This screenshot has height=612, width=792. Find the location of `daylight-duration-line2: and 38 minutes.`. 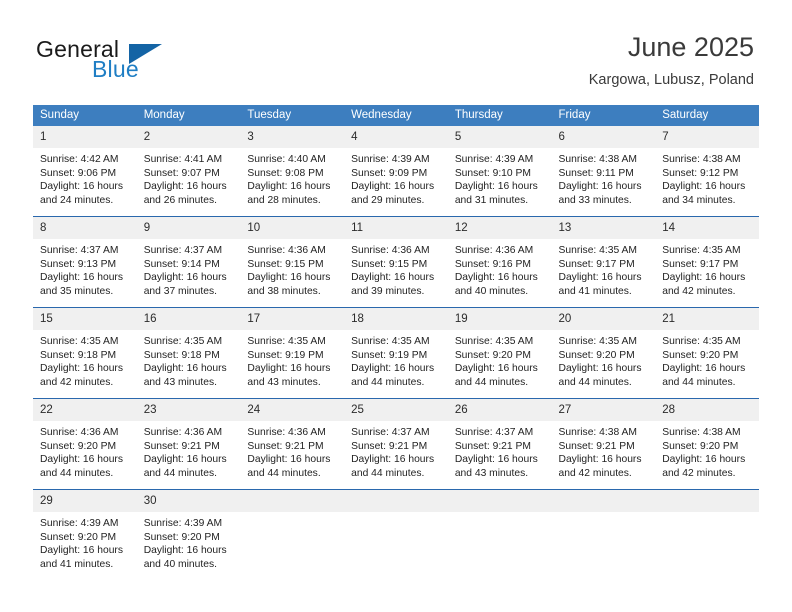

daylight-duration-line2: and 38 minutes. is located at coordinates (284, 291).